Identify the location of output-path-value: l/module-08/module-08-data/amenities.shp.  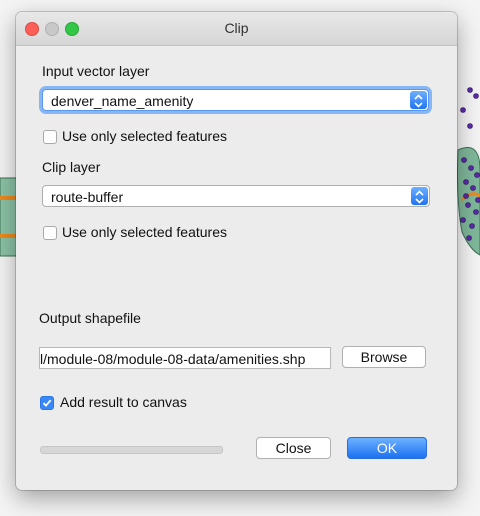
(173, 359).